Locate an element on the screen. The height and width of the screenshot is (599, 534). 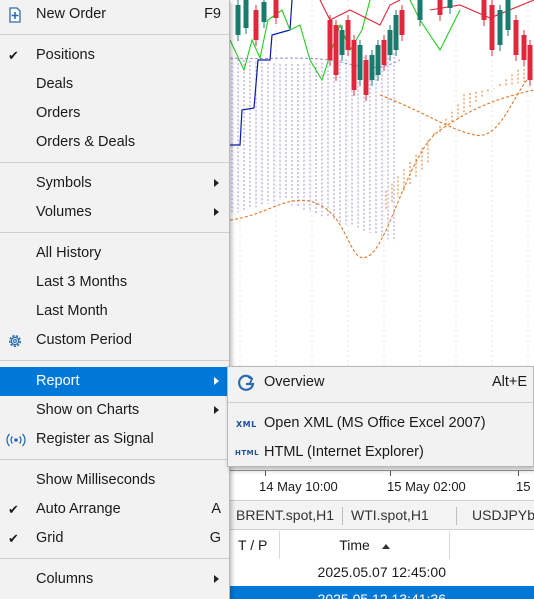
menu-item-label: Grid is located at coordinates (50, 538).